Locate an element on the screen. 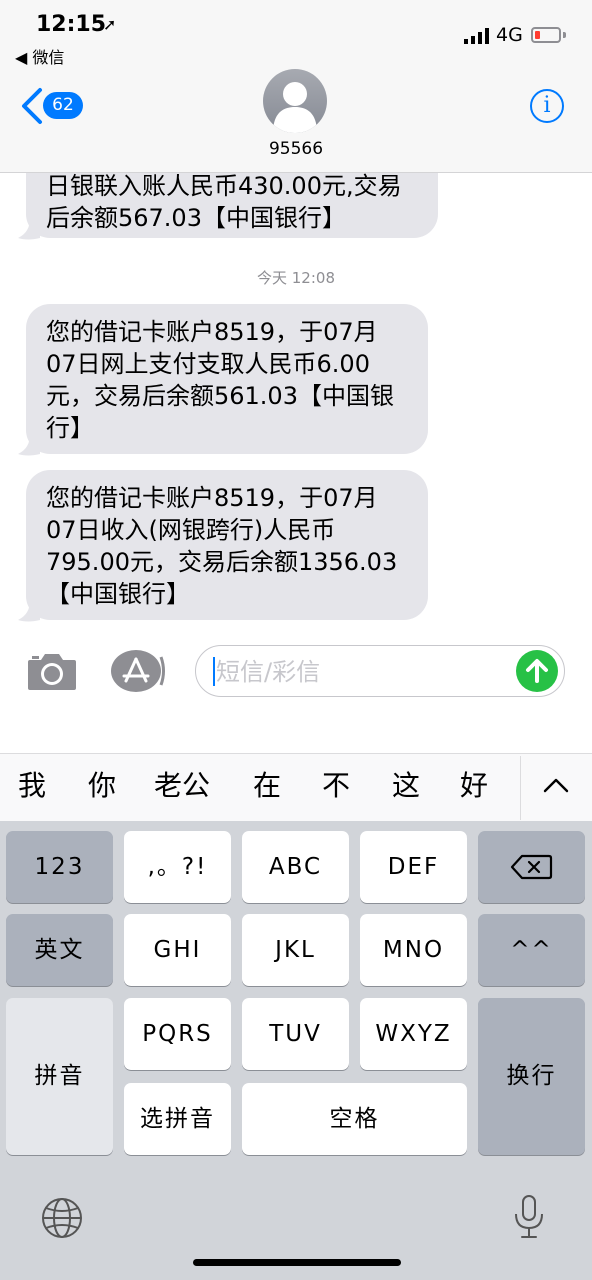  globe-icon is located at coordinates (62, 1218).